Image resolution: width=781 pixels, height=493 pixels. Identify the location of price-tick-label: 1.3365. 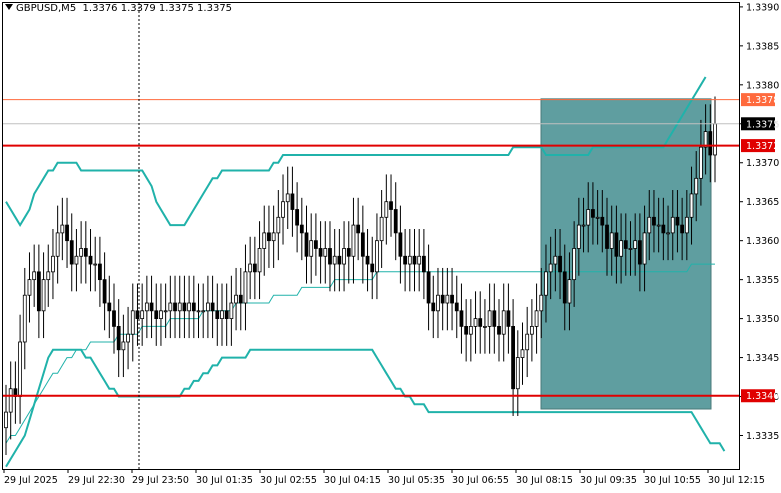
(762, 202).